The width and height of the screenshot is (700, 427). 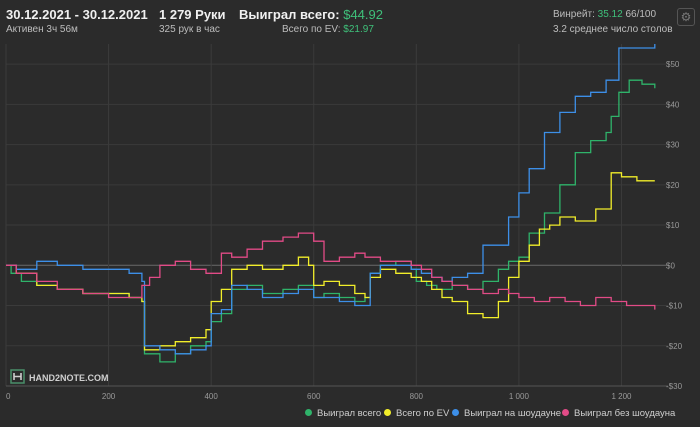 What do you see at coordinates (513, 413) in the screenshot?
I see `legend-label: Выиграл на шоудауне` at bounding box center [513, 413].